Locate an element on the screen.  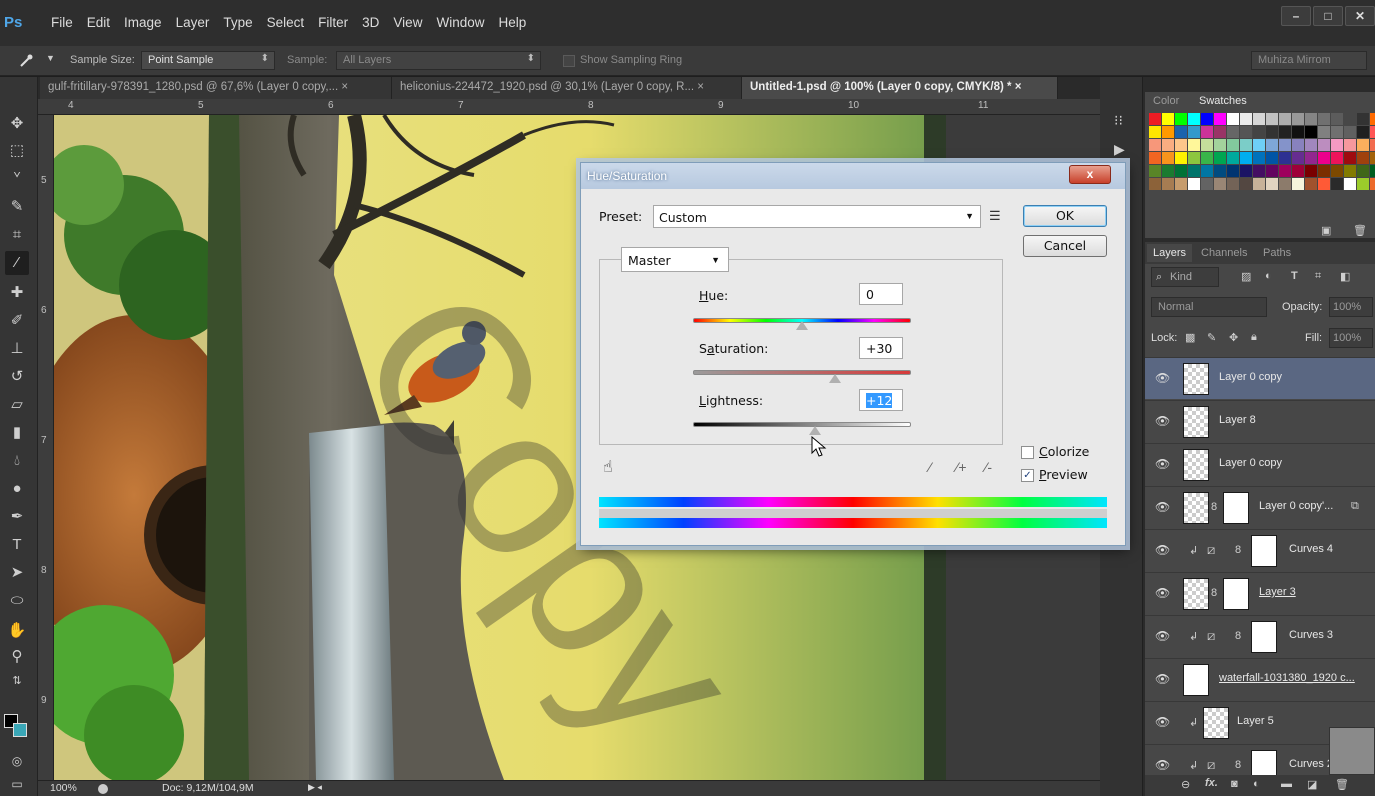
filter-type-icon: T is located at coordinates (1294, 276).